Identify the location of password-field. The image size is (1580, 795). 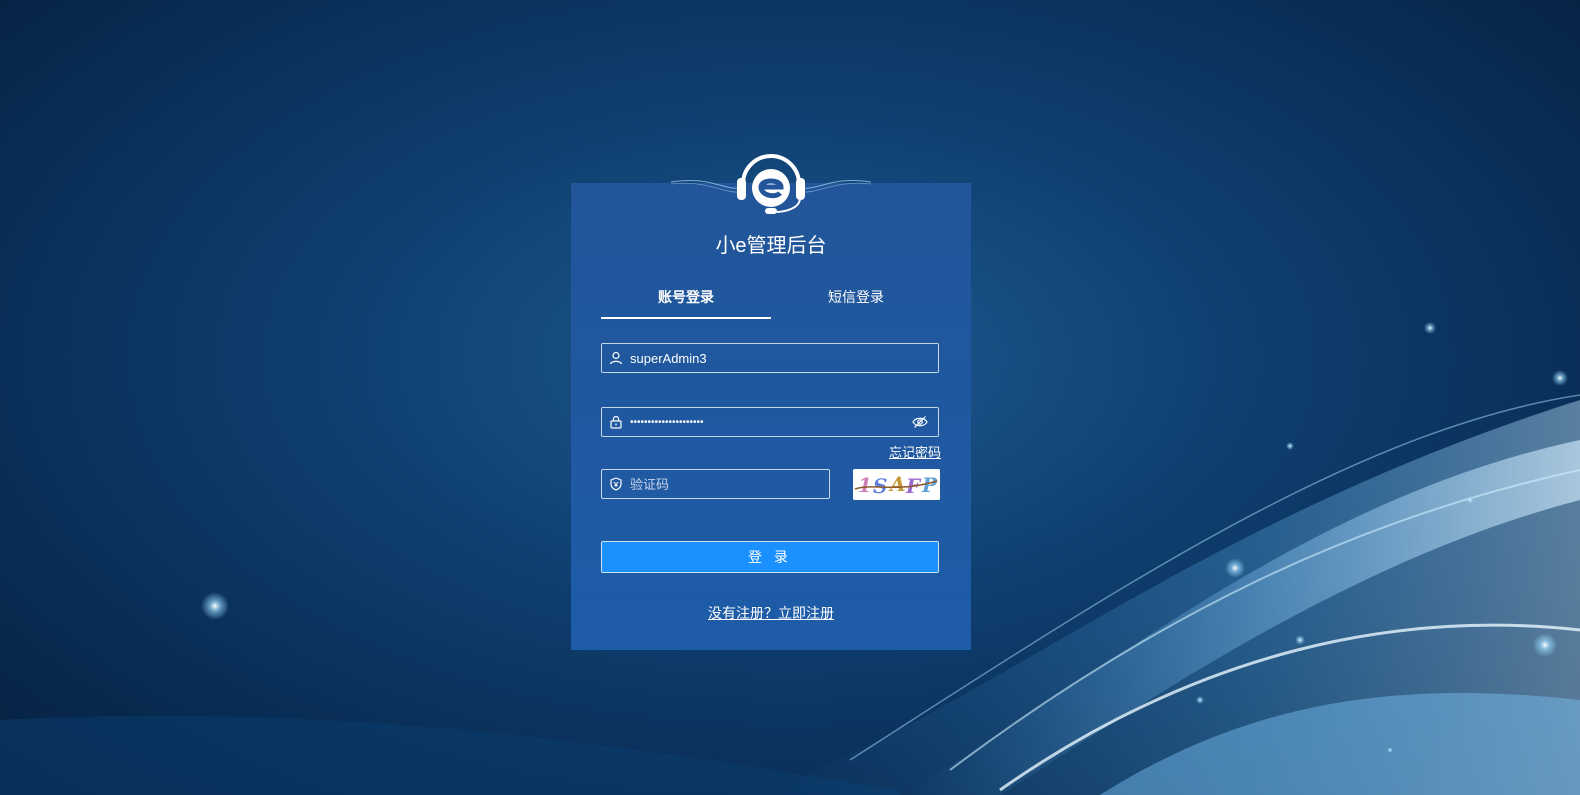
(770, 422).